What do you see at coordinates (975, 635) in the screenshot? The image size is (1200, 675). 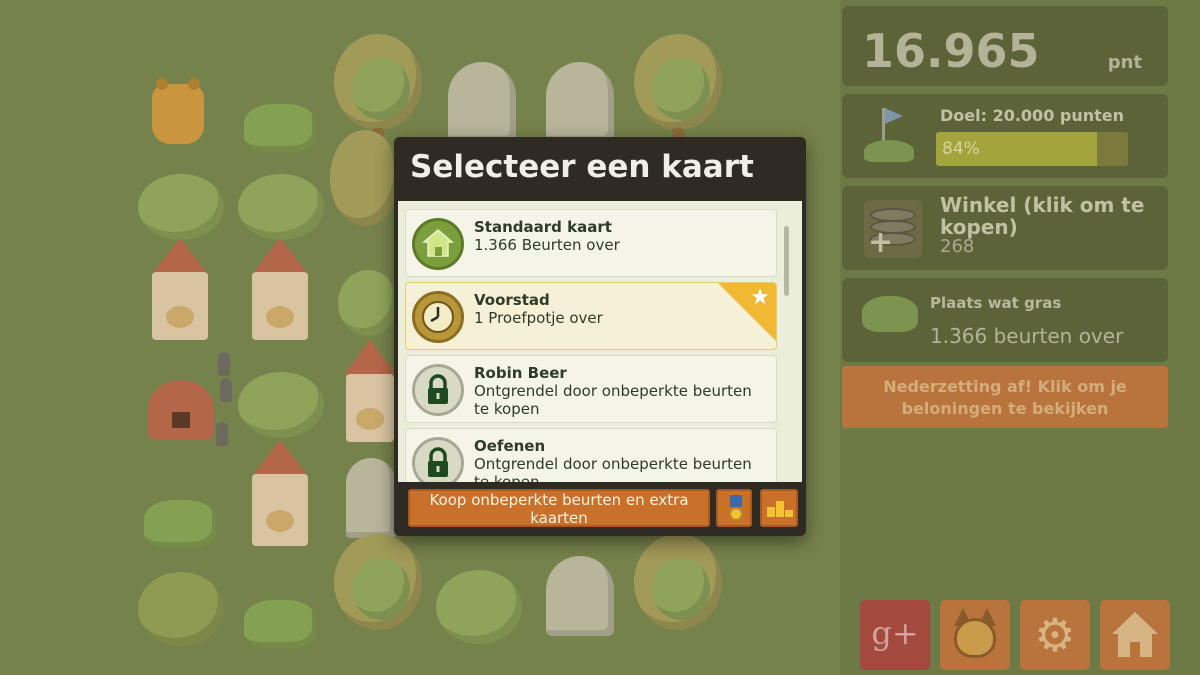 I see `character-button` at bounding box center [975, 635].